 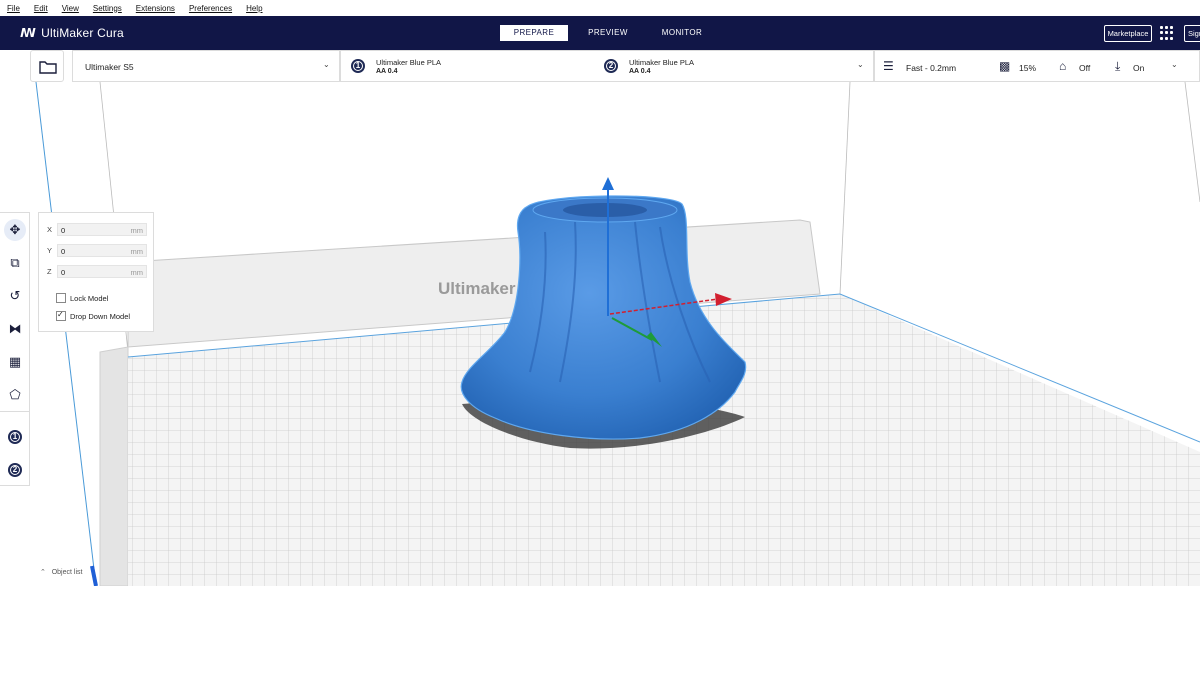 I want to click on object-list-label: Object list, so click(x=67, y=572).